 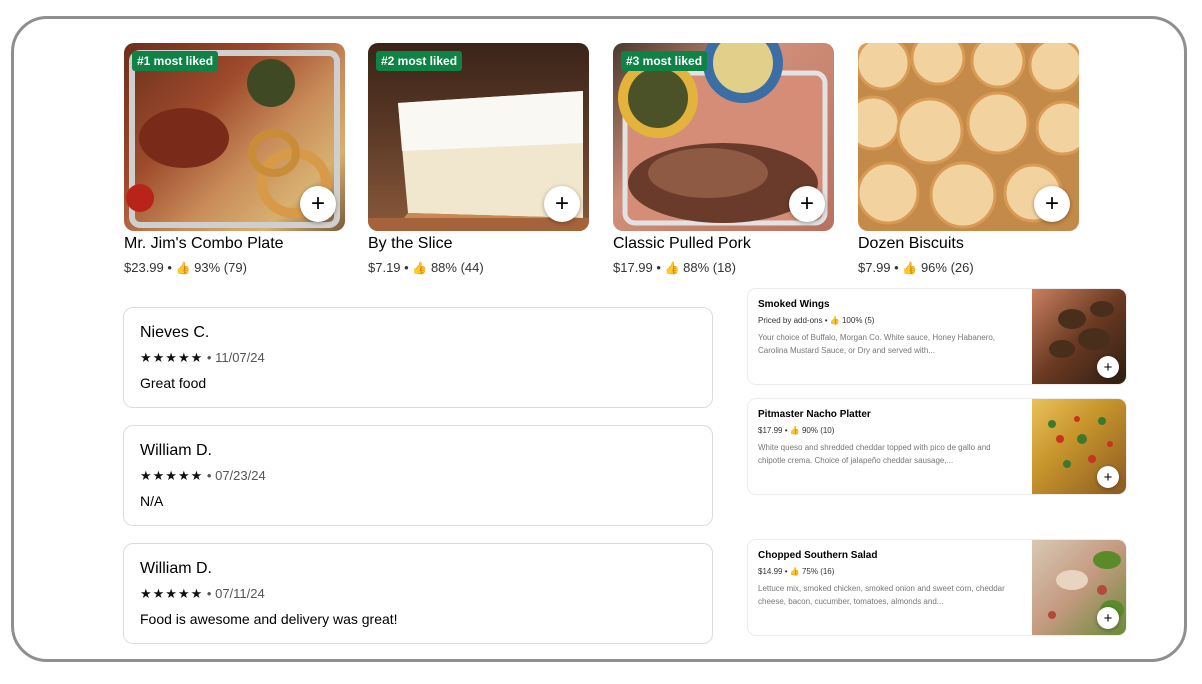 What do you see at coordinates (384, 267) in the screenshot?
I see `item-price: $7.19` at bounding box center [384, 267].